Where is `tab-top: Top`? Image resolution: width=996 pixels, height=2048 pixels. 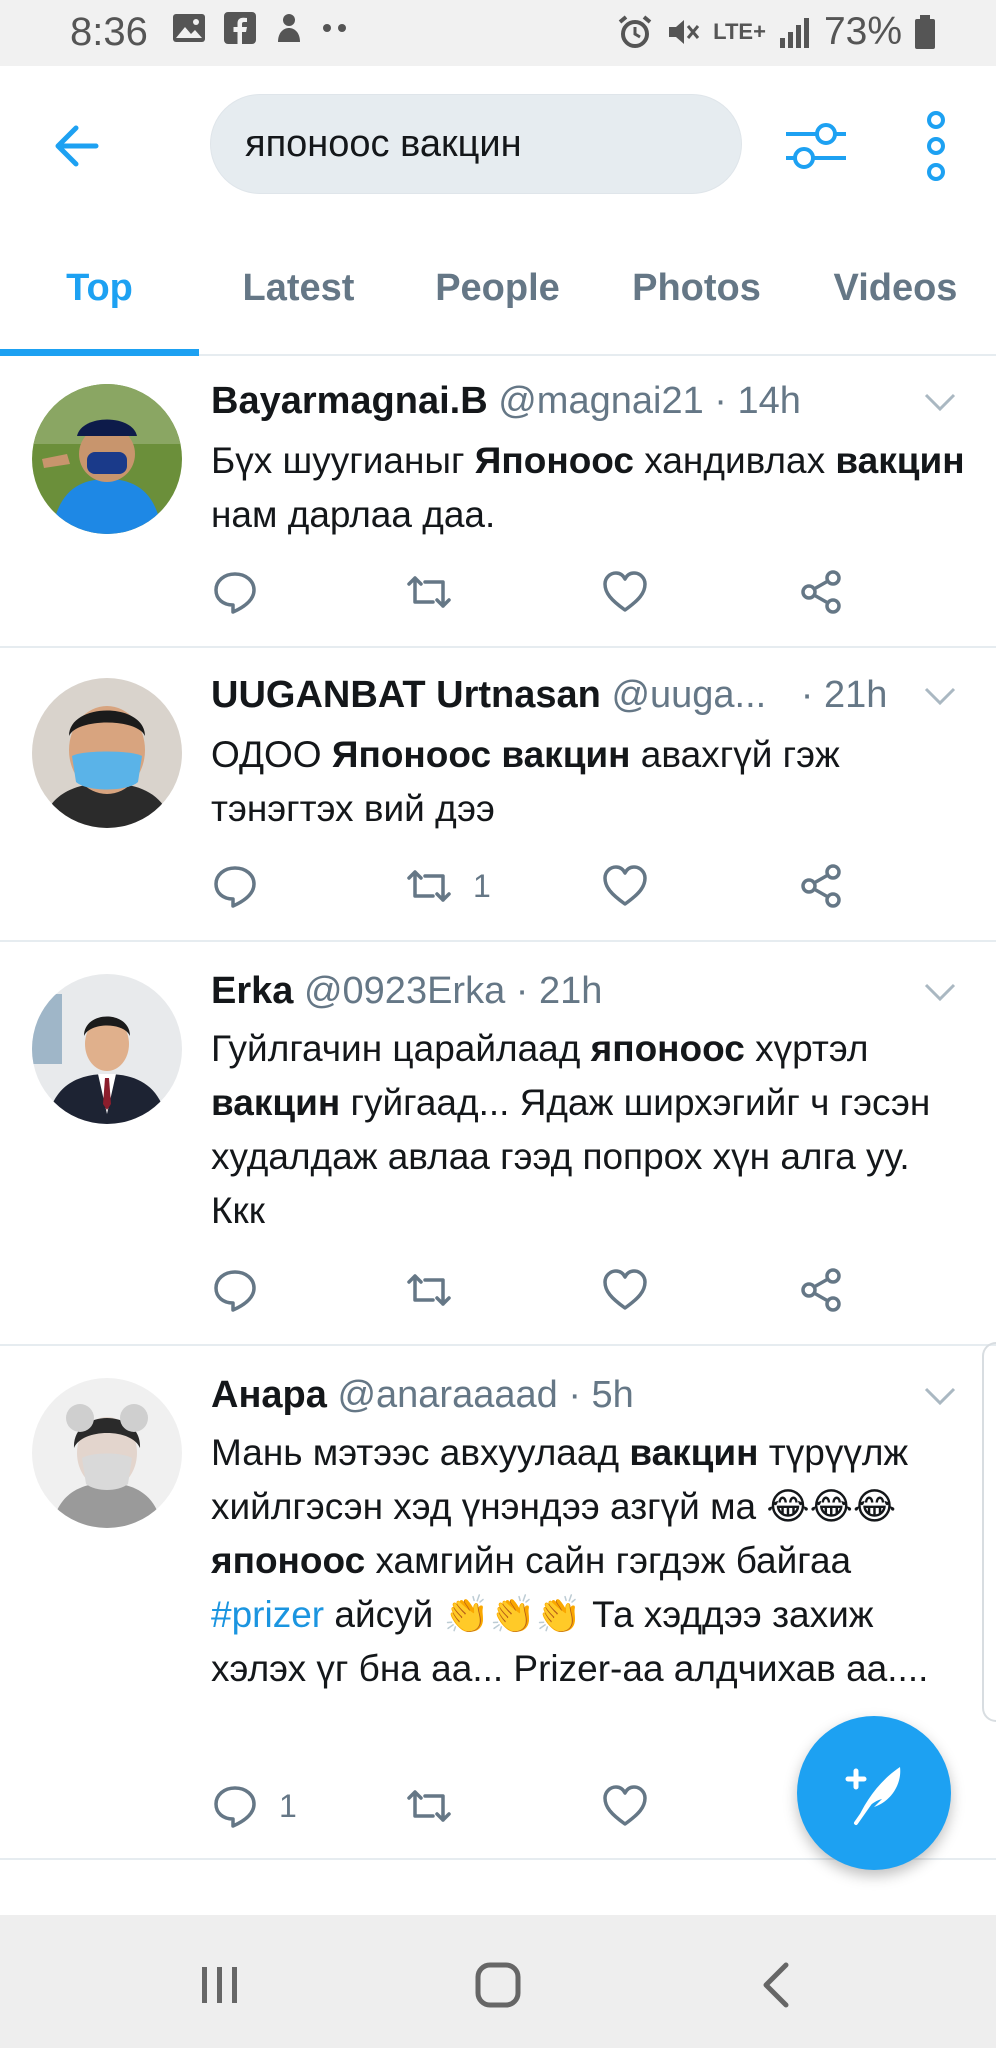
tab-top: Top is located at coordinates (99, 288).